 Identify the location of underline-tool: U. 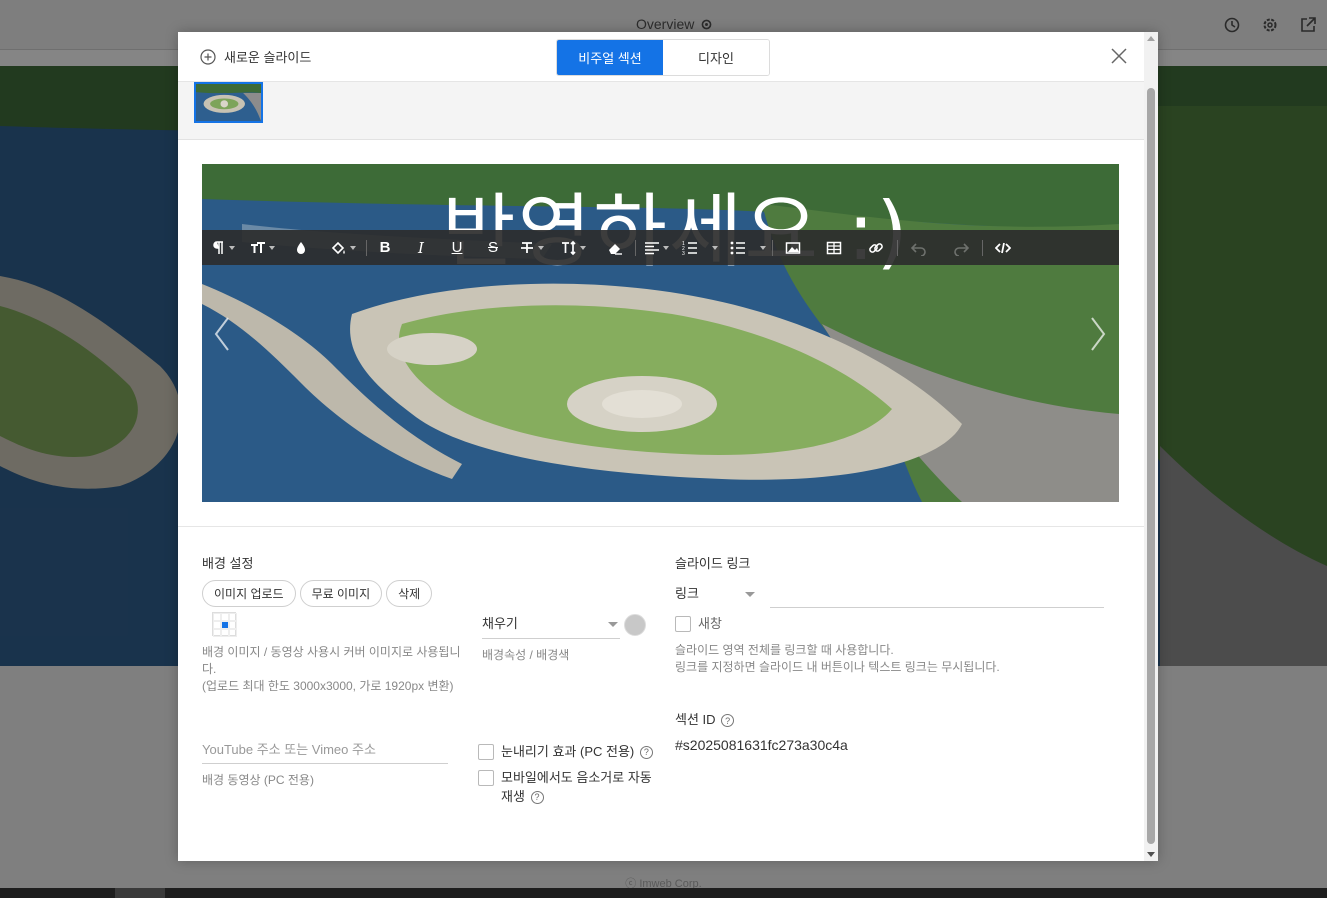
(457, 247).